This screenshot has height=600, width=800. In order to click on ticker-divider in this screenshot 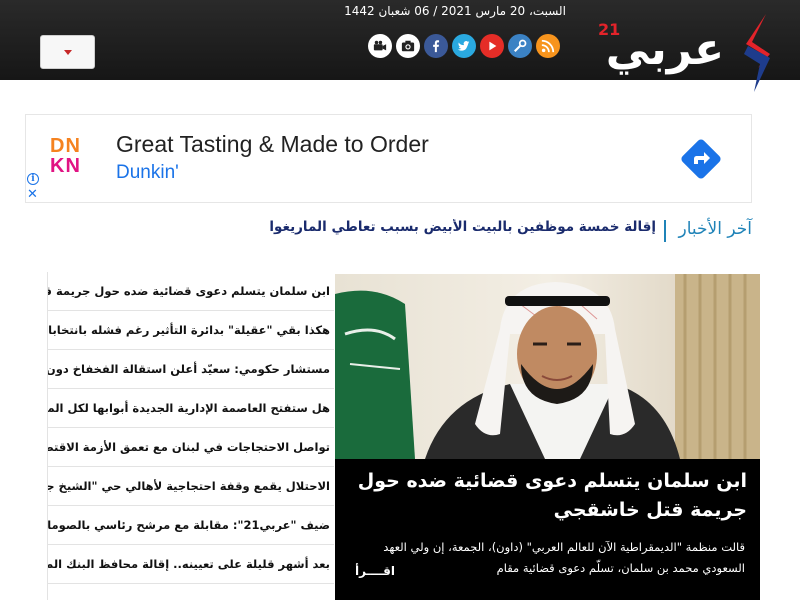, I will do `click(665, 231)`.